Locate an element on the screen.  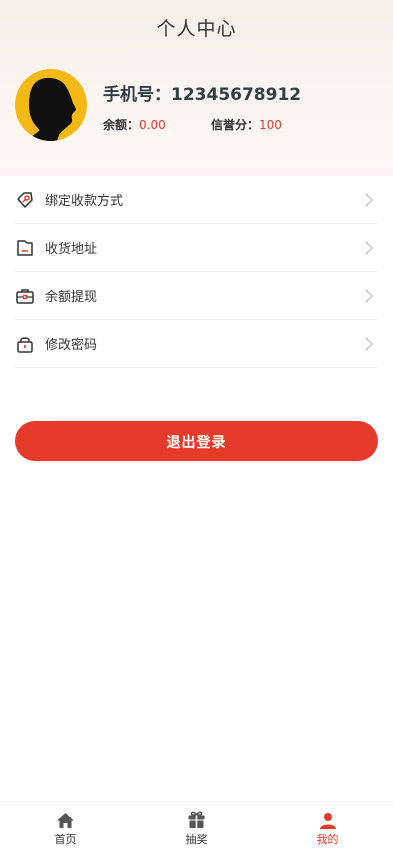
menu-item-label: 修改密码 is located at coordinates (71, 345).